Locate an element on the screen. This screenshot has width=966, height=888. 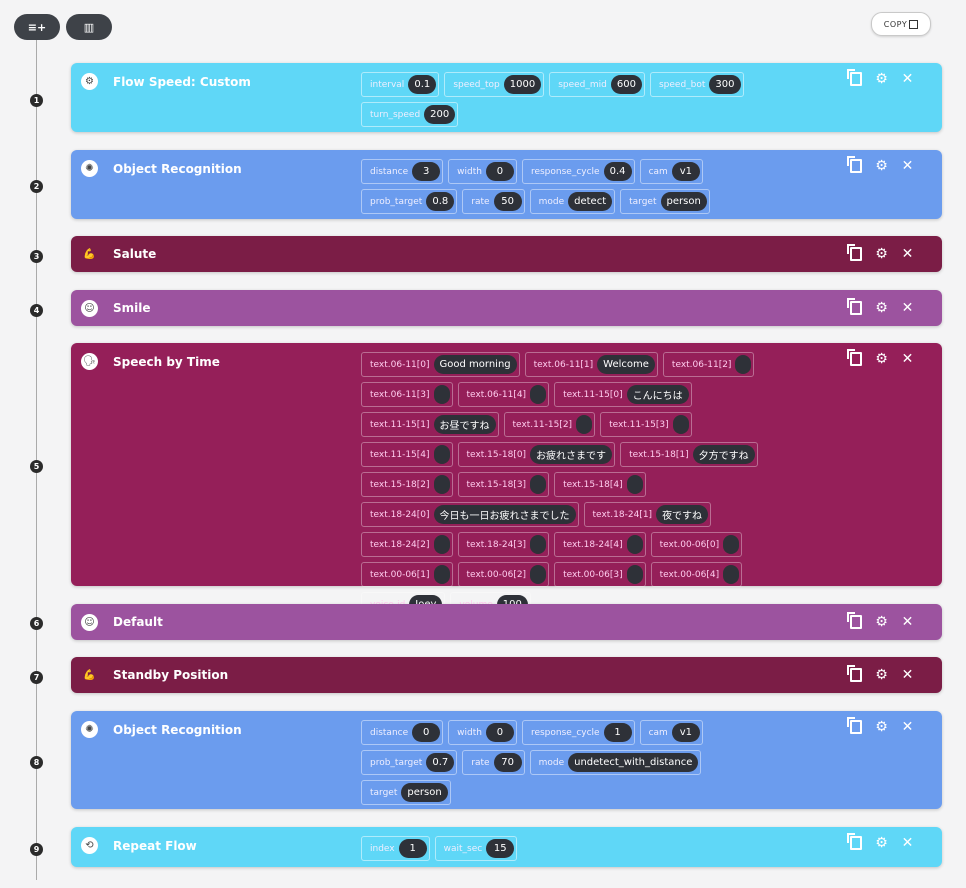
param-chip: wait_sec 15 is located at coordinates (476, 848).